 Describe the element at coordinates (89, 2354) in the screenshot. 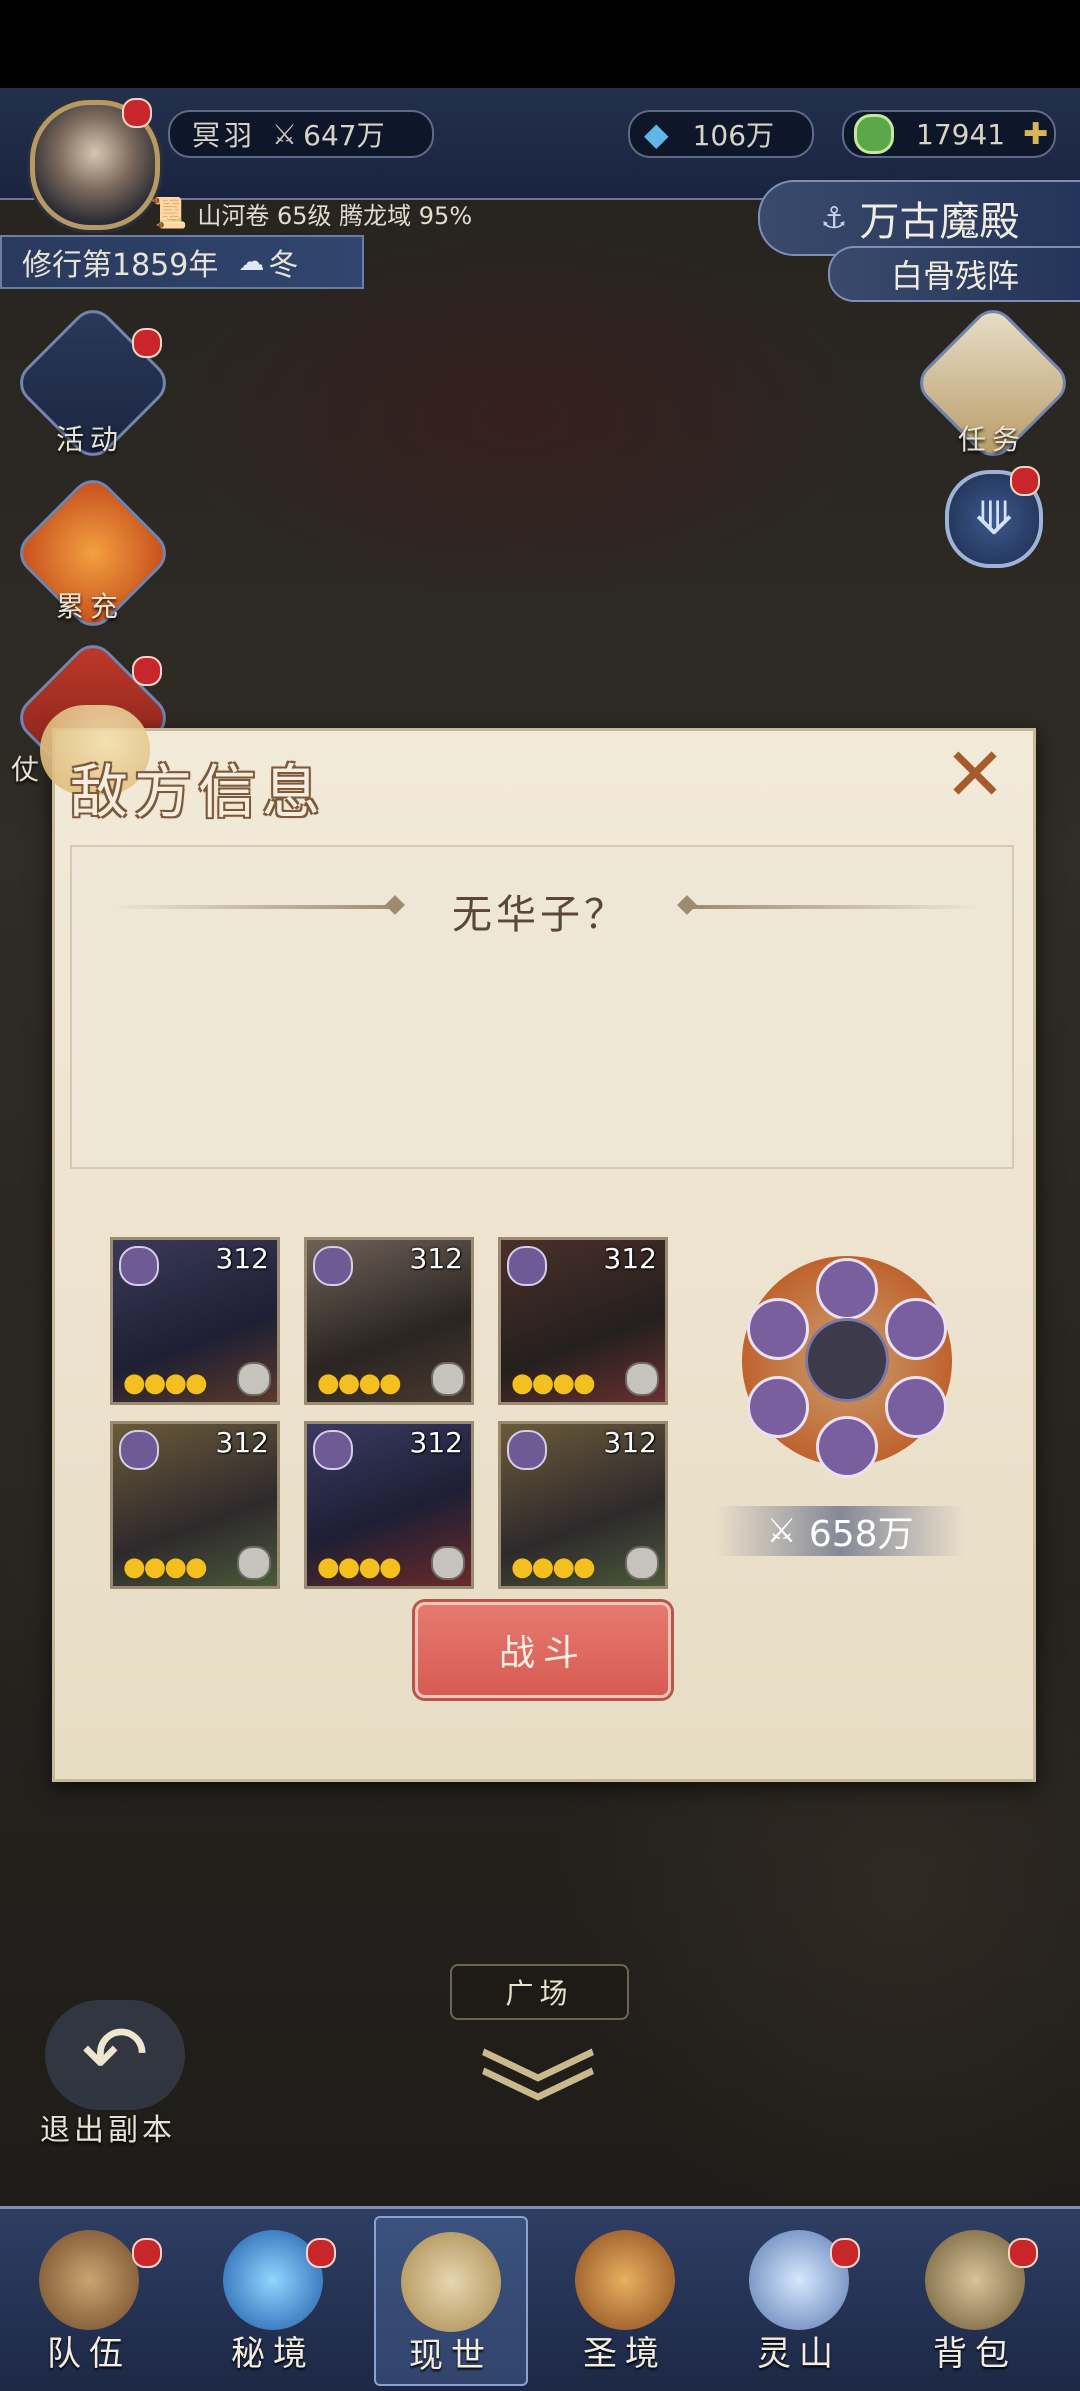

I see `nav-team-label: 队伍` at that location.